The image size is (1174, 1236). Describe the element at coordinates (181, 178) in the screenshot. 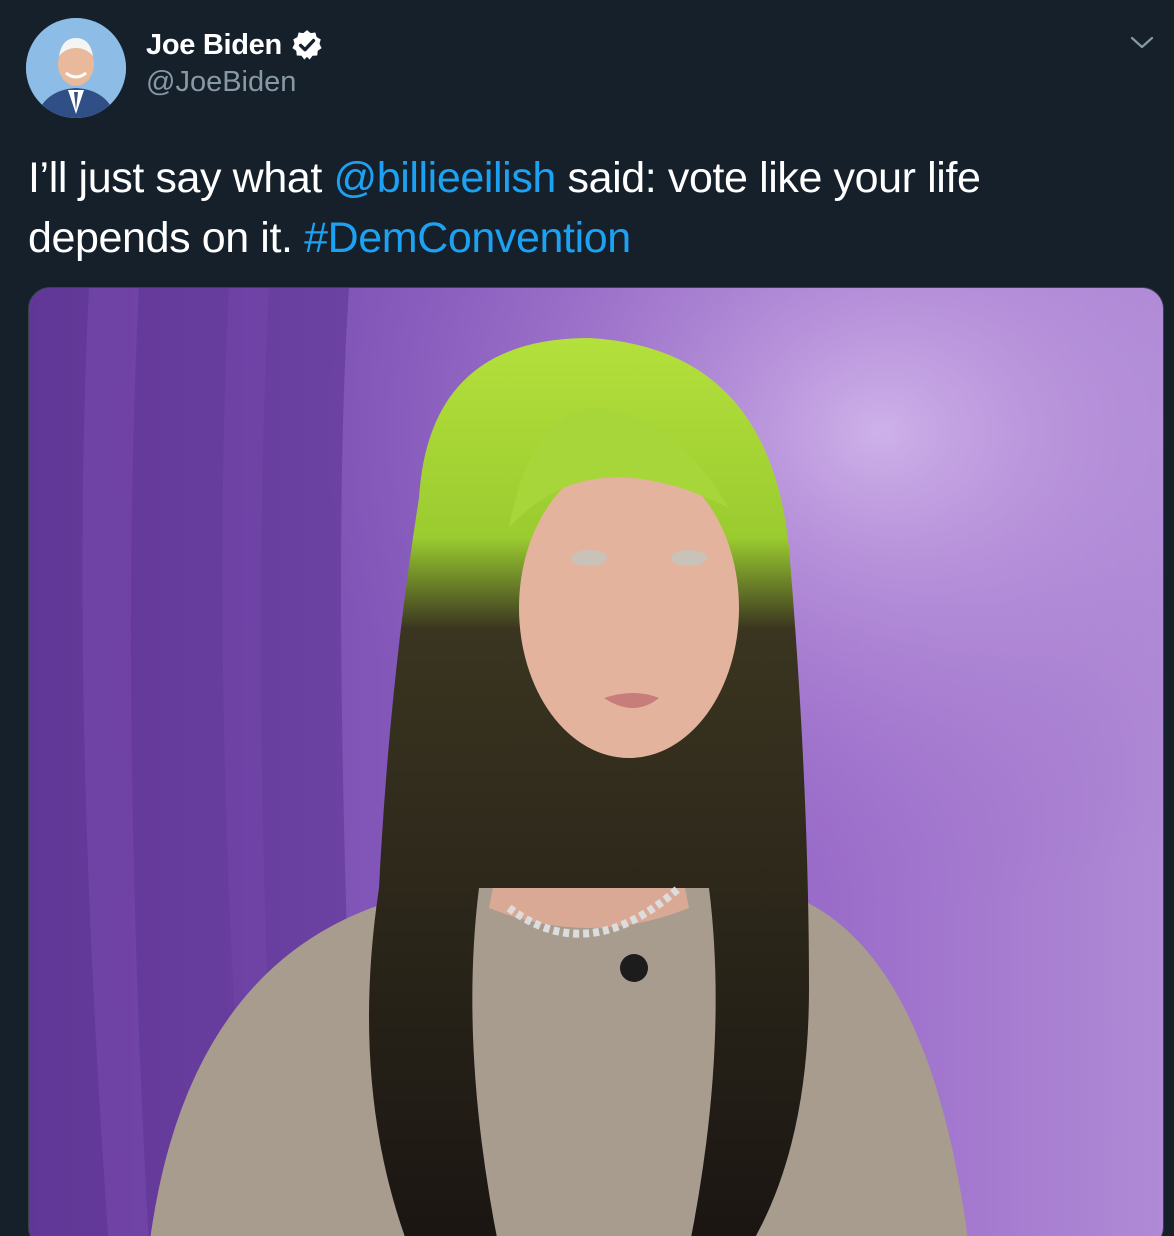

I see `tweet-text-start: I’ll just say what` at that location.